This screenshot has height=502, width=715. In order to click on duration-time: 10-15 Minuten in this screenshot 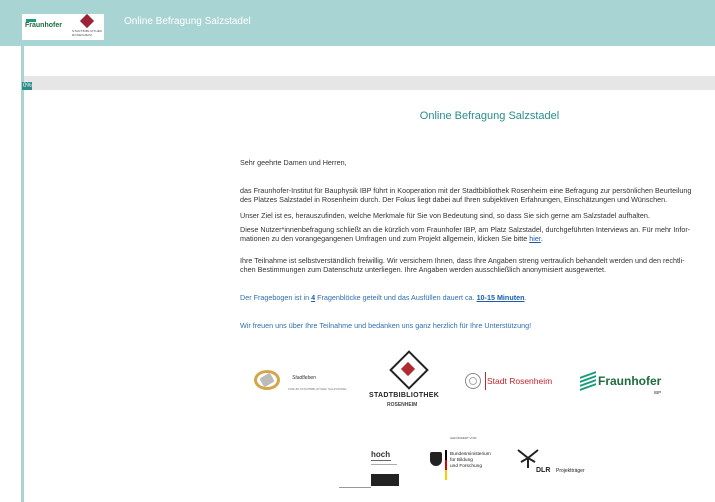, I will do `click(500, 297)`.